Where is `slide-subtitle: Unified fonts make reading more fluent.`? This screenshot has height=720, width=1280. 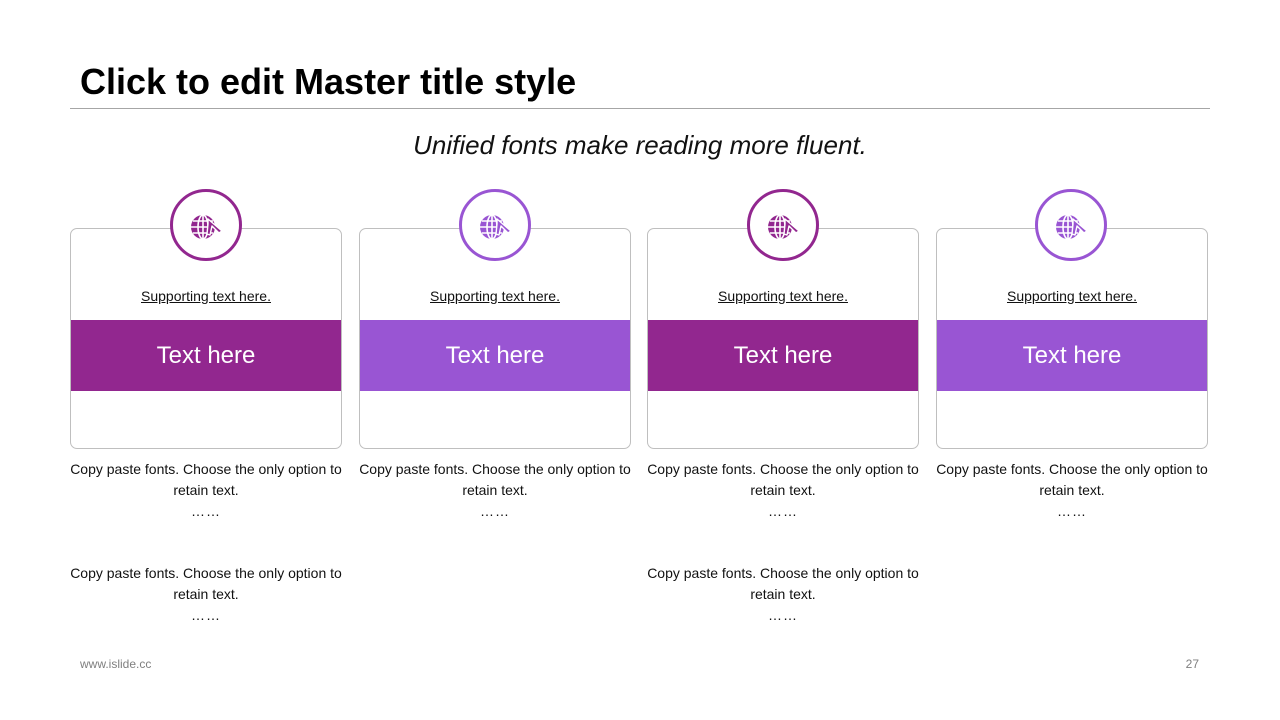 slide-subtitle: Unified fonts make reading more fluent. is located at coordinates (640, 145).